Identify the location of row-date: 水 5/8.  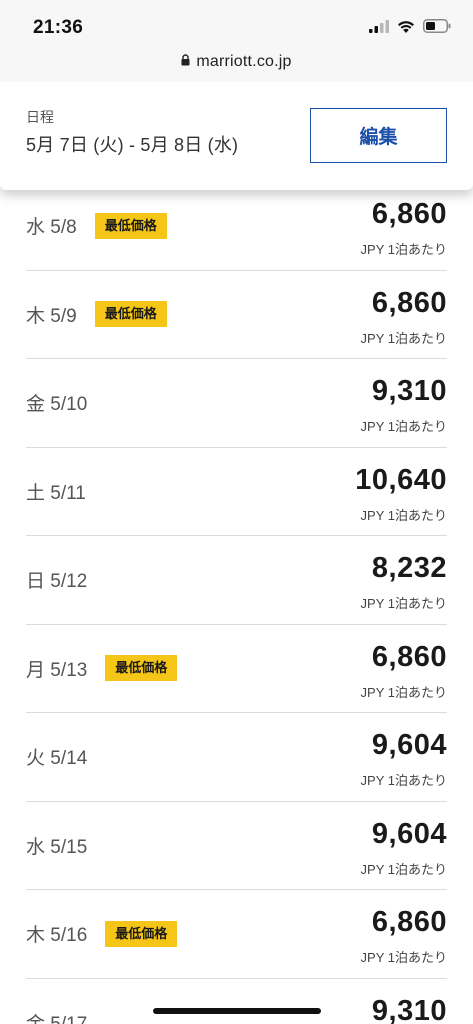
(51, 227).